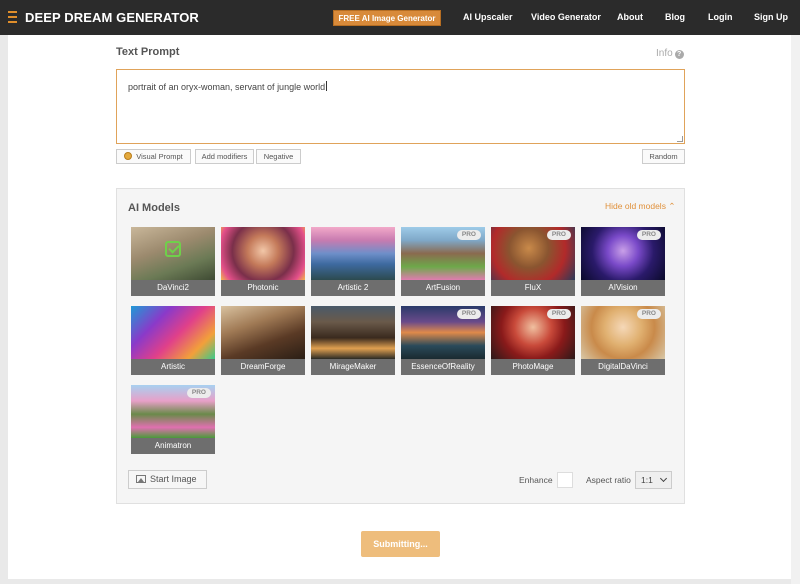 The image size is (800, 584). What do you see at coordinates (112, 17) in the screenshot?
I see `brand-logo: DEEP DREAM GENERATOR` at bounding box center [112, 17].